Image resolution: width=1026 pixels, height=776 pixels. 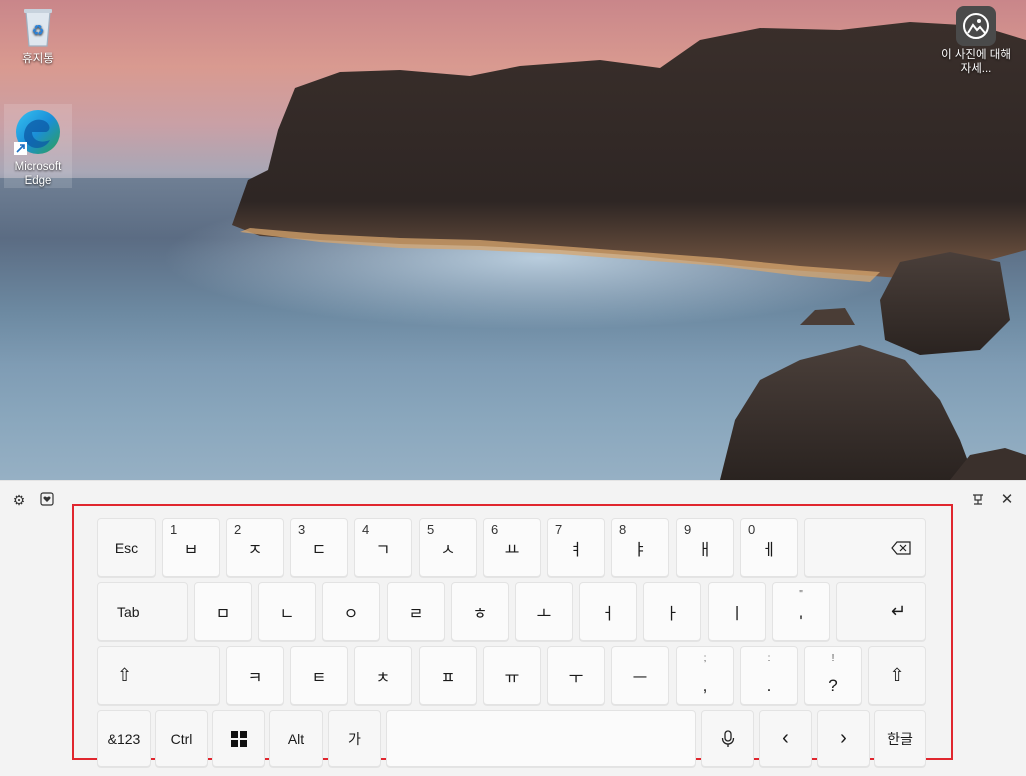 I want to click on key-label: Ctrl, so click(x=181, y=738).